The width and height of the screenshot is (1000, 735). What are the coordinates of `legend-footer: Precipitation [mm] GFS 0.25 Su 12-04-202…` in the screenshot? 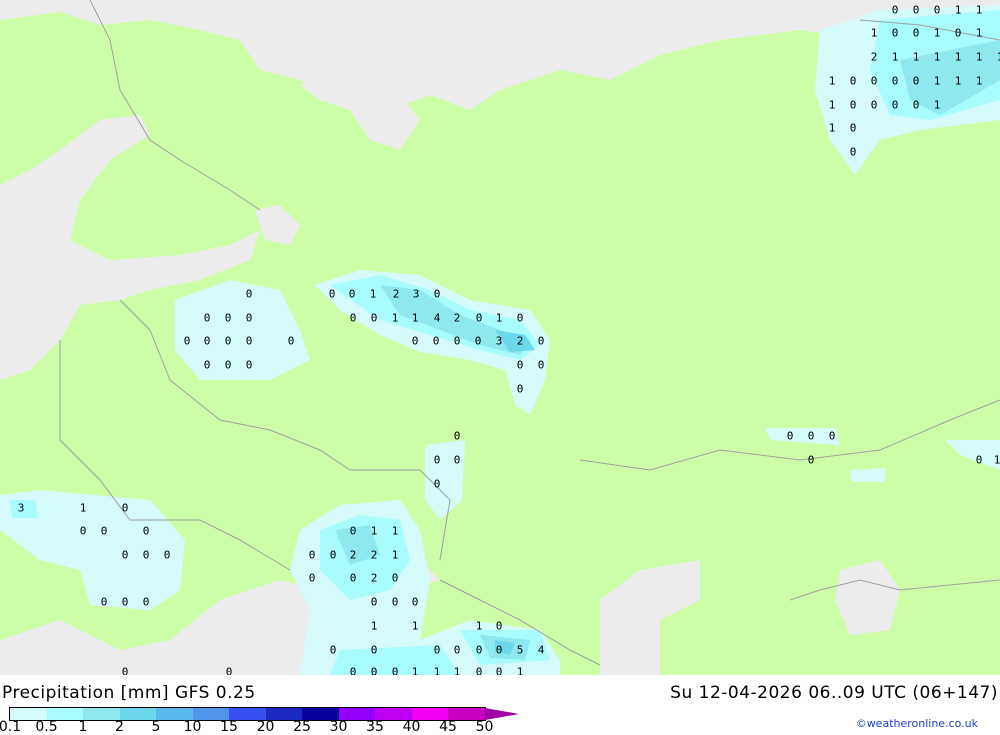 It's located at (500, 705).